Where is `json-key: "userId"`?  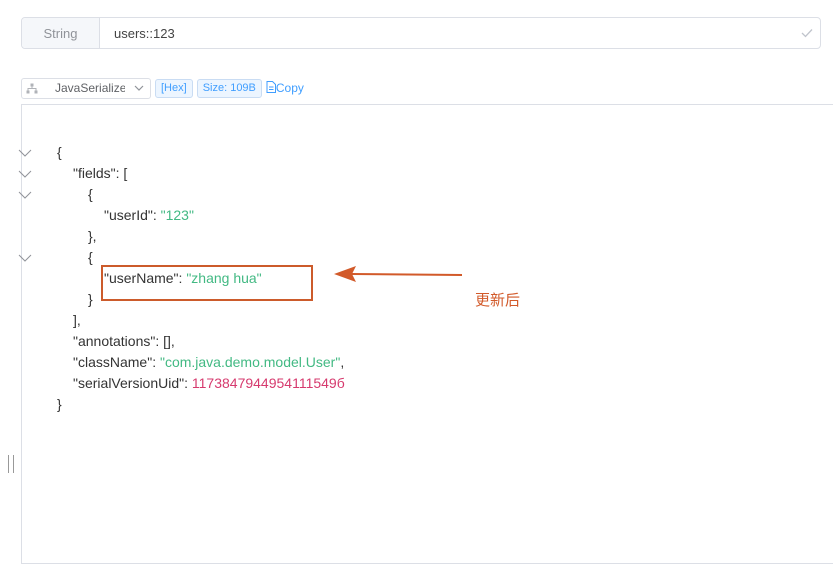
json-key: "userId" is located at coordinates (128, 215).